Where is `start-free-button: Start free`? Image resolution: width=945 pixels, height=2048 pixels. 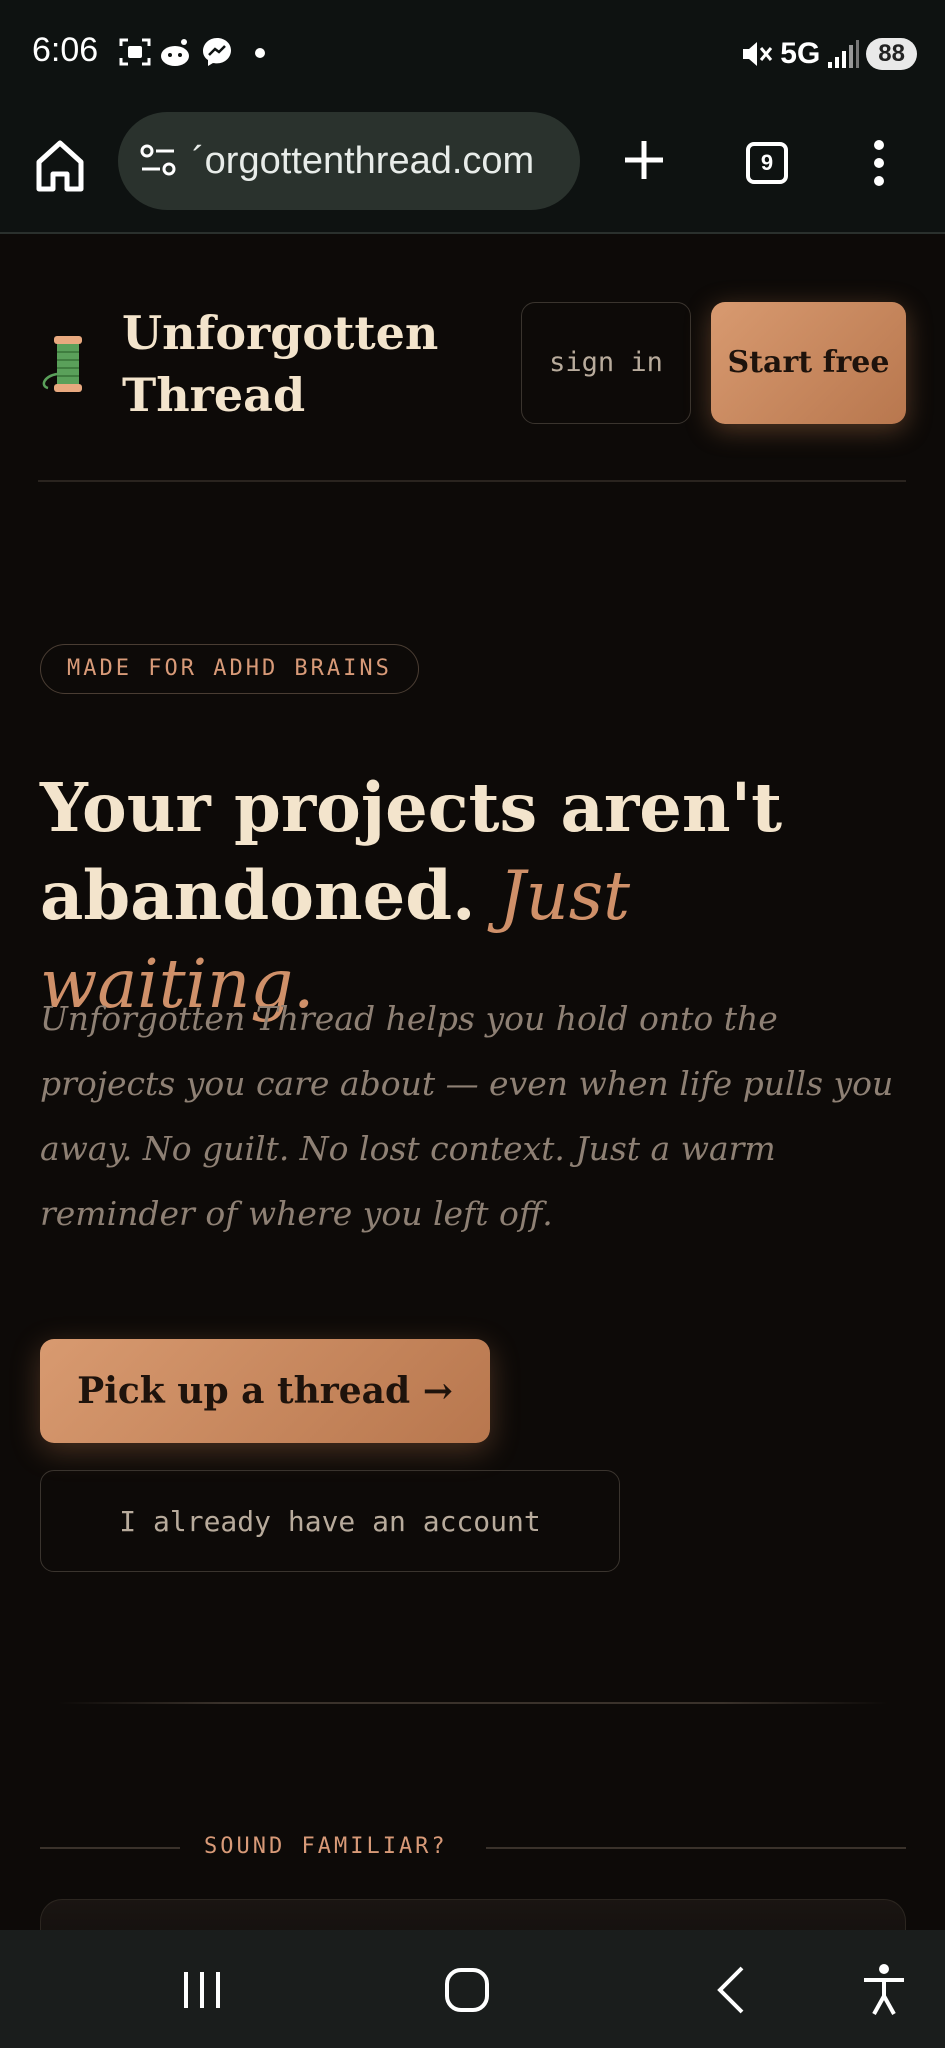 start-free-button: Start free is located at coordinates (808, 363).